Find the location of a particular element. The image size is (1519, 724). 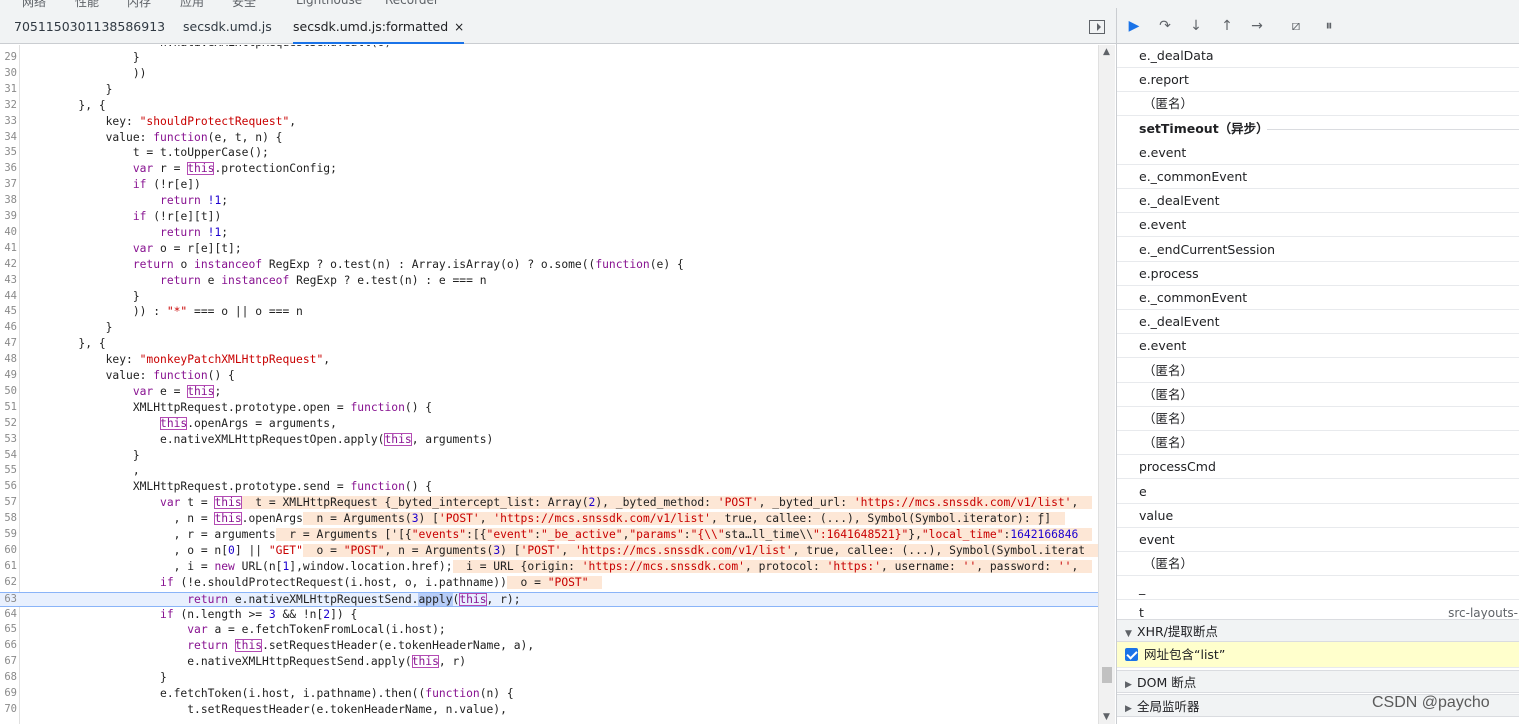

line-number: 69 is located at coordinates (8, 693).